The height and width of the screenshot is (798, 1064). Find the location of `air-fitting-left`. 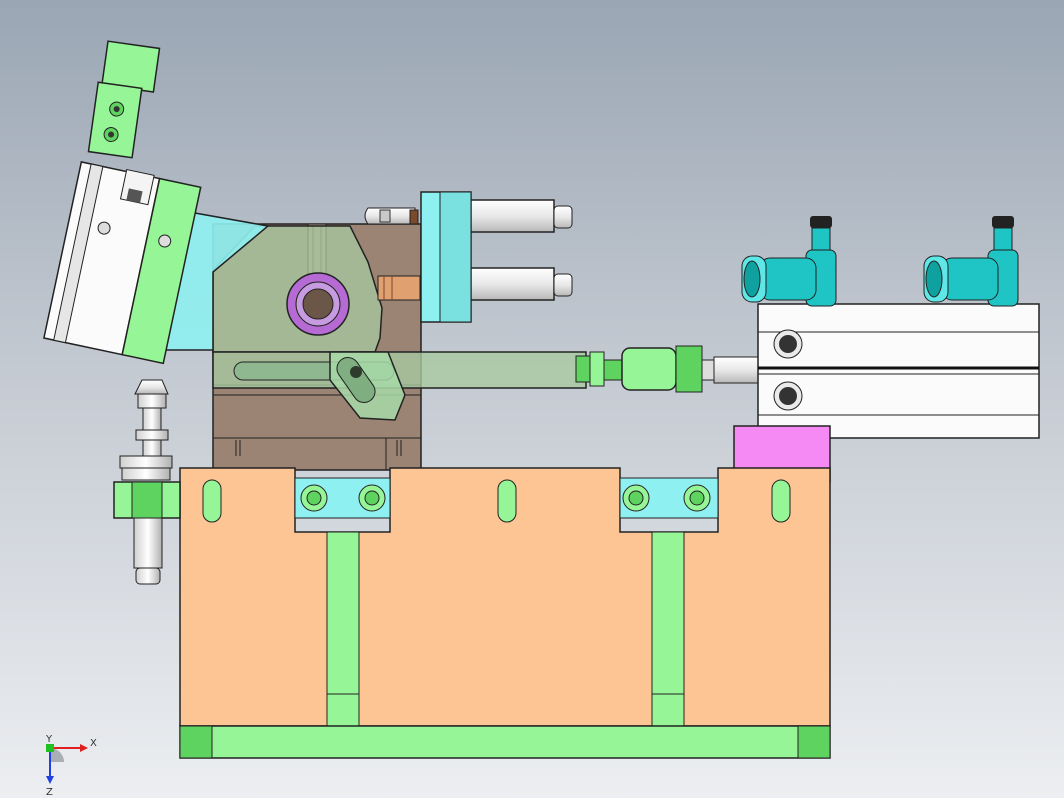

air-fitting-left is located at coordinates (789, 261).